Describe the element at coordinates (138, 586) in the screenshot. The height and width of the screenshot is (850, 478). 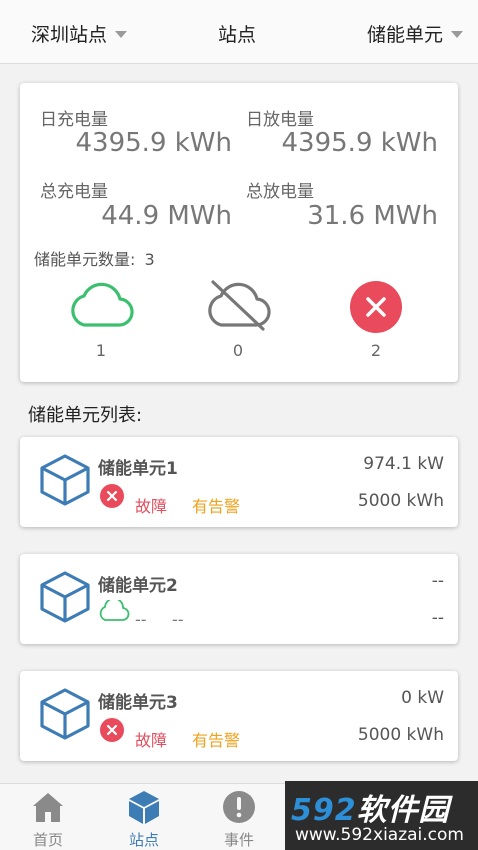
I see `unit-name: 储能单元2` at that location.